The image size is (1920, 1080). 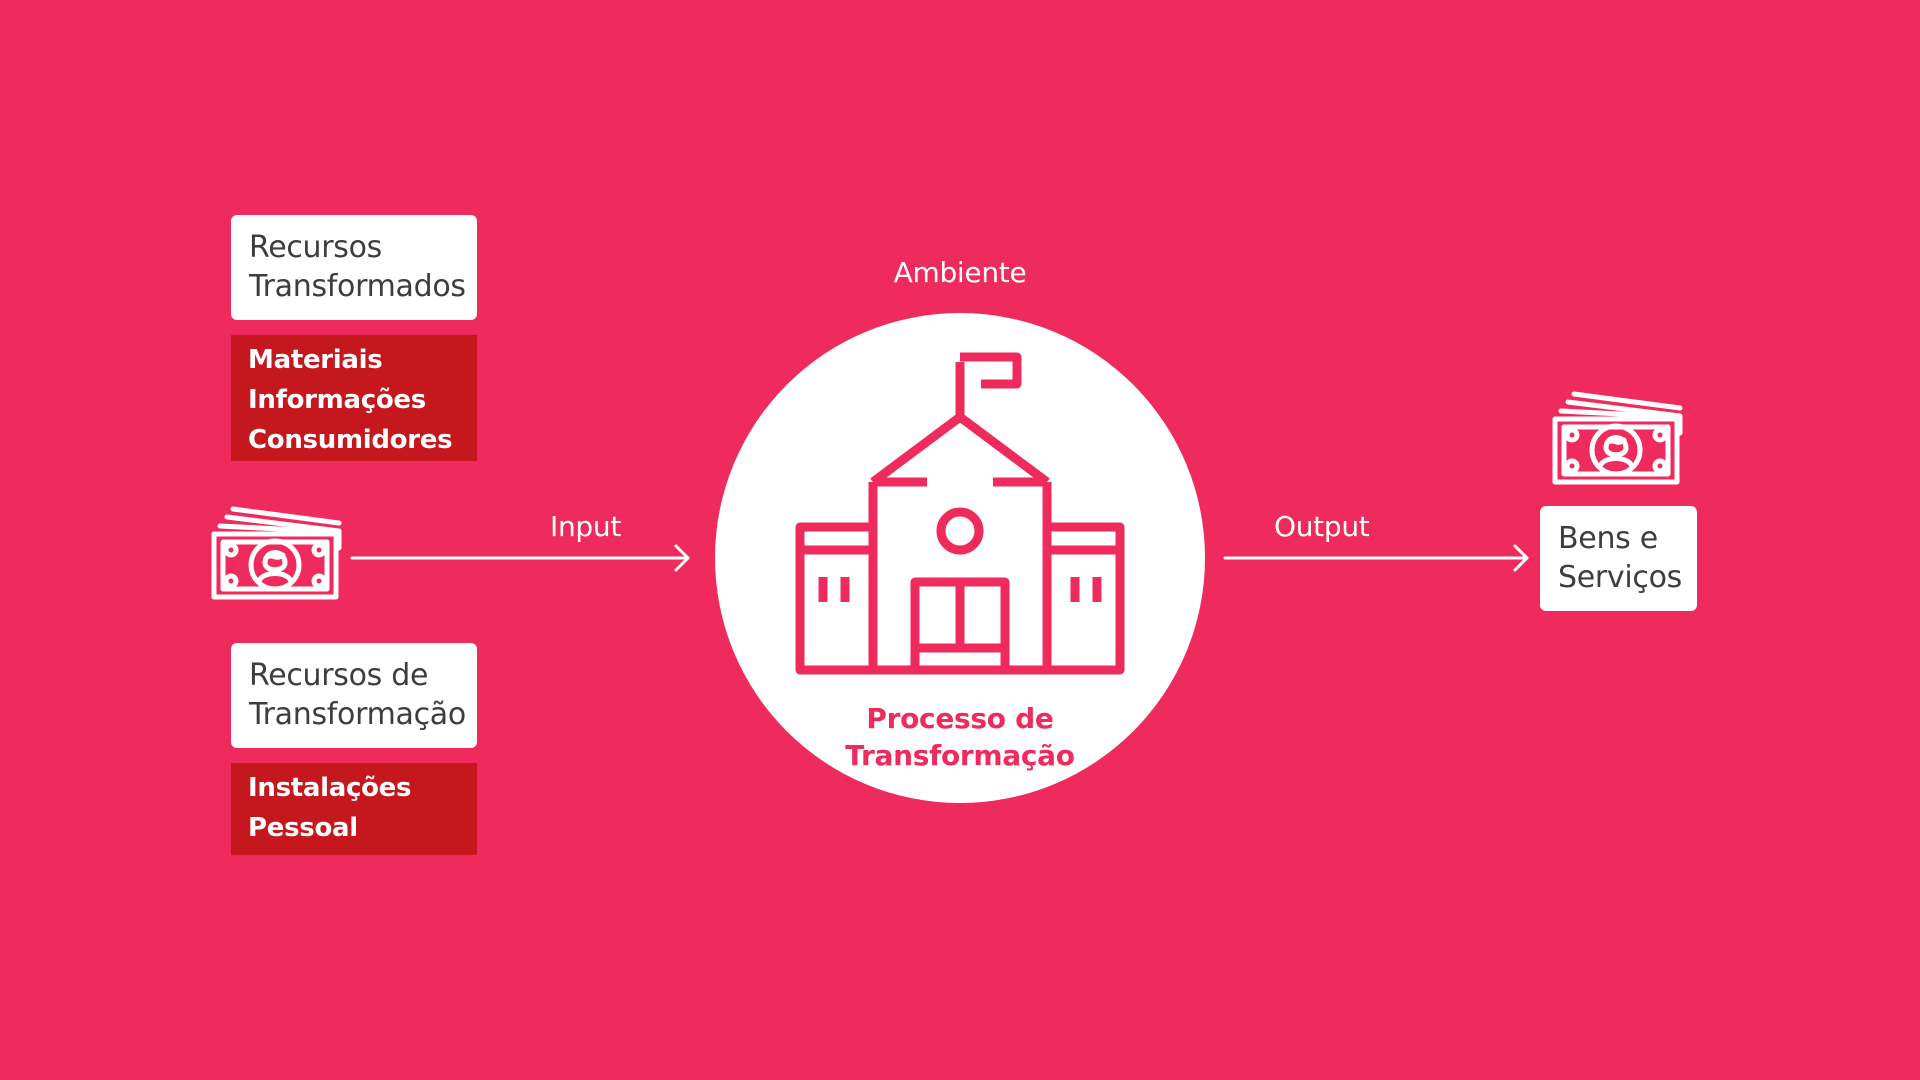 I want to click on process-label-line-2: Transformação, so click(x=960, y=755).